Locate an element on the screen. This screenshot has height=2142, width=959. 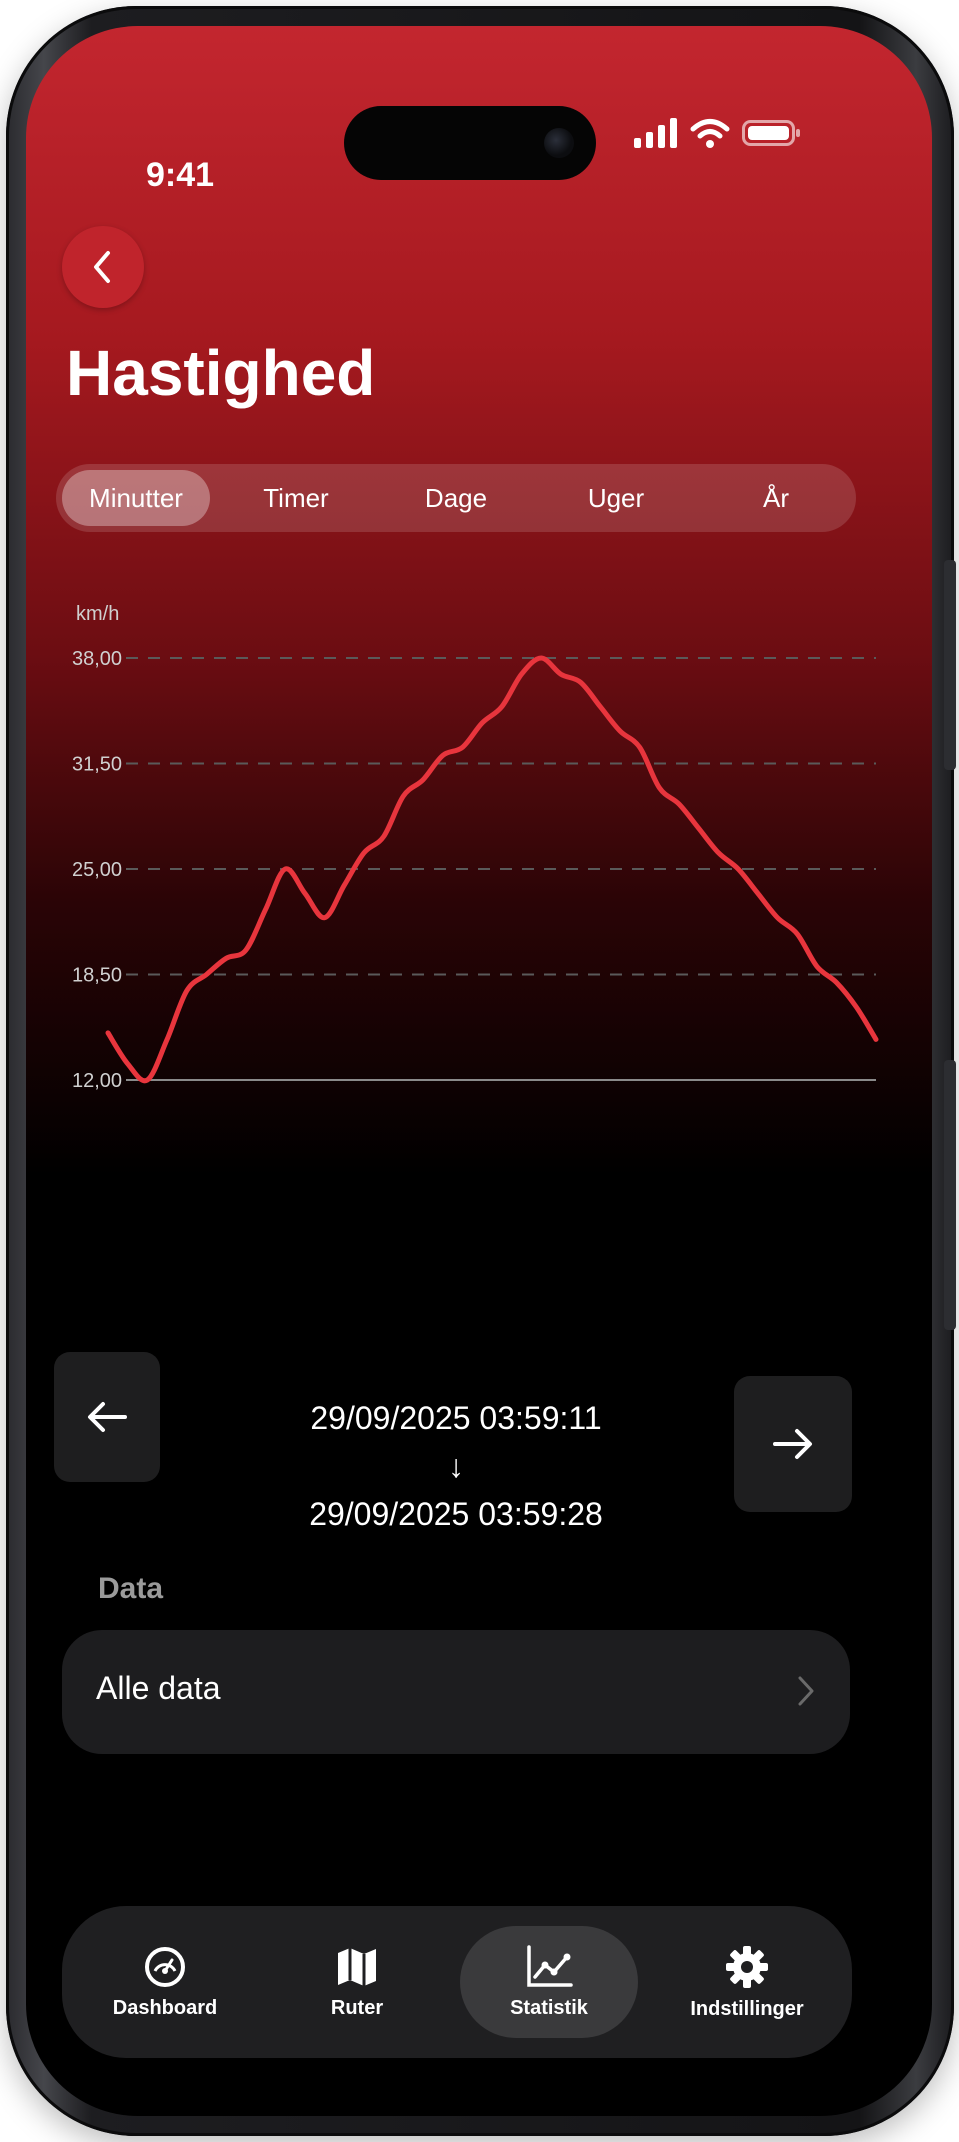
tab-bar: Dashboard Ruter Statistik Indstillinger is located at coordinates (457, 1982).